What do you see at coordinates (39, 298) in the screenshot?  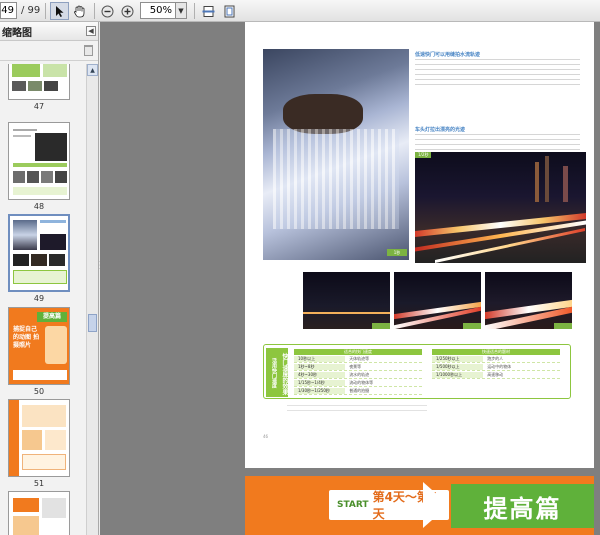 I see `thumbnail-label: 49` at bounding box center [39, 298].